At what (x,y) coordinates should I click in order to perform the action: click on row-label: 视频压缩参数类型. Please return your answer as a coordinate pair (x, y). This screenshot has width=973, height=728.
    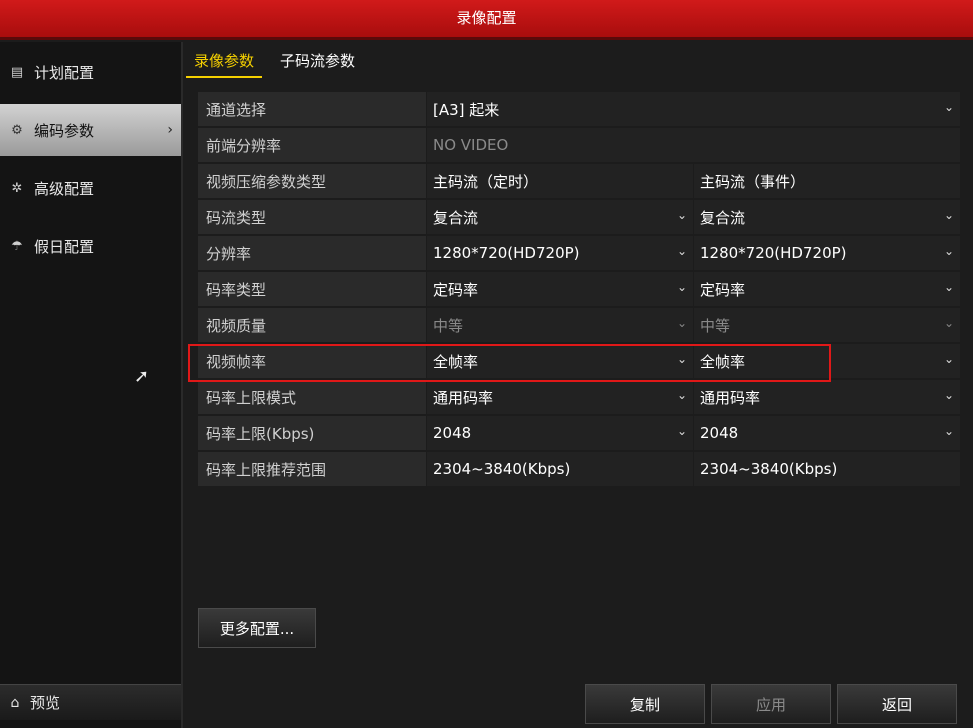
    Looking at the image, I should click on (312, 181).